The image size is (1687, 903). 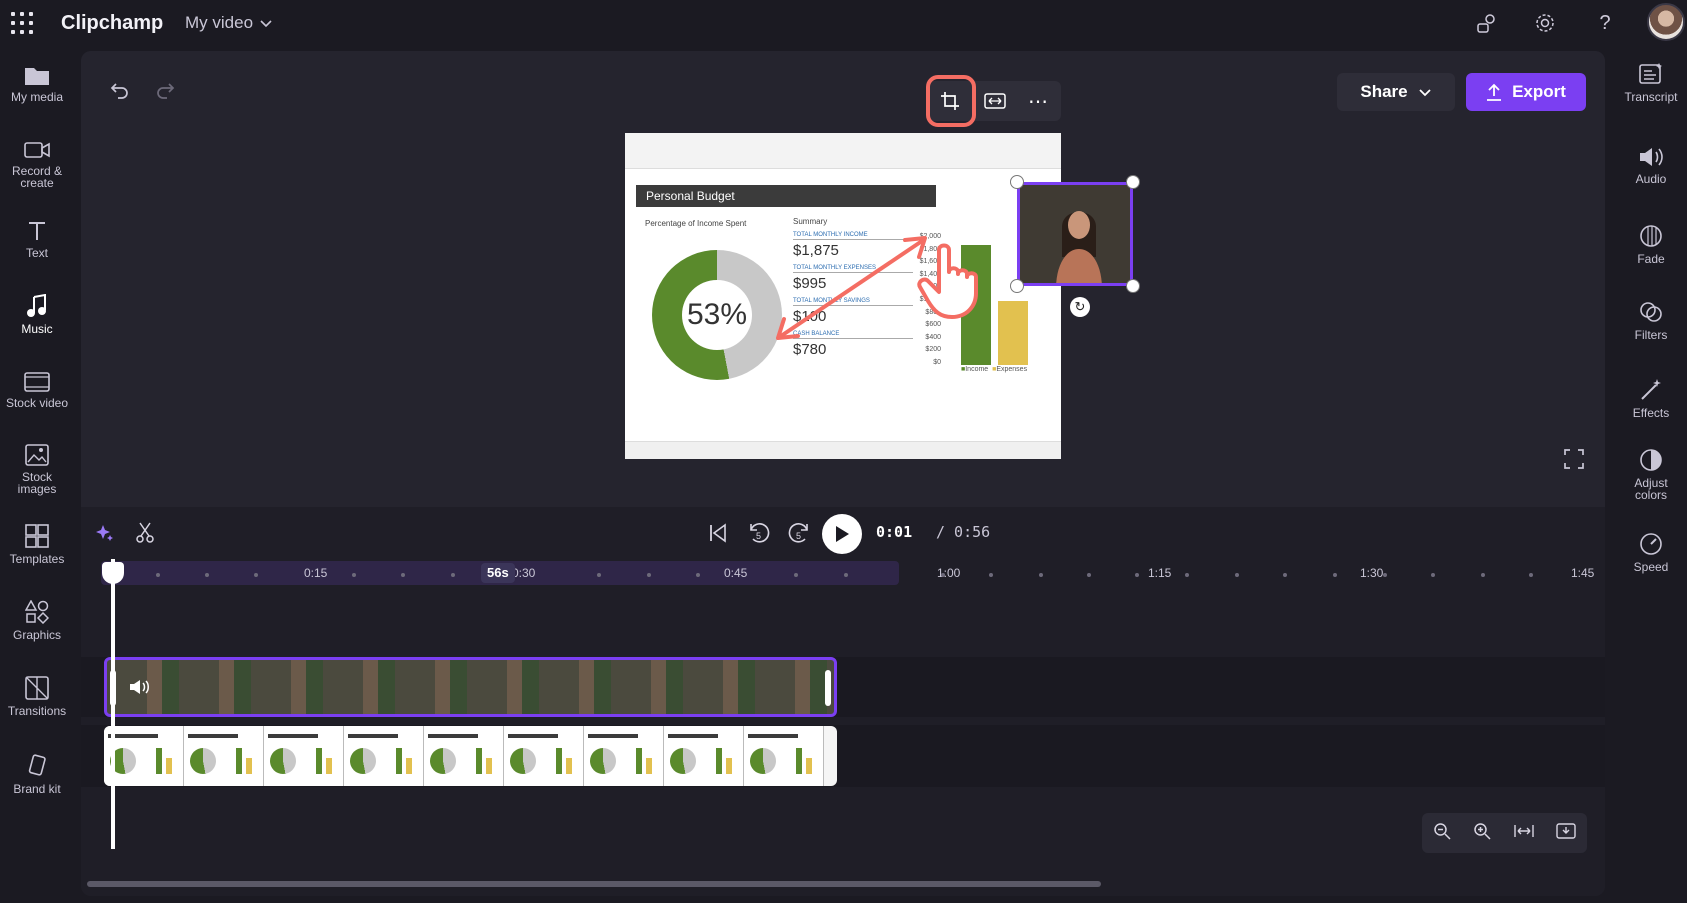 I want to click on ruler-tick-label: 1:15, so click(x=1160, y=573).